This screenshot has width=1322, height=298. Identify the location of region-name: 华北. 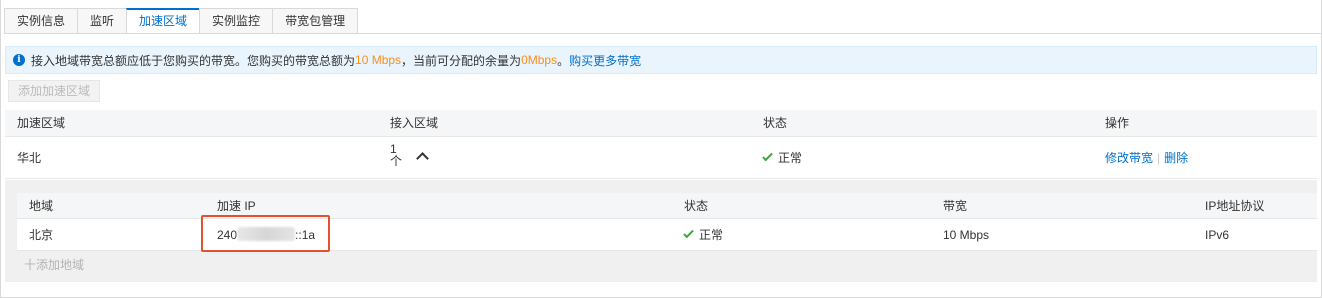
(29, 158).